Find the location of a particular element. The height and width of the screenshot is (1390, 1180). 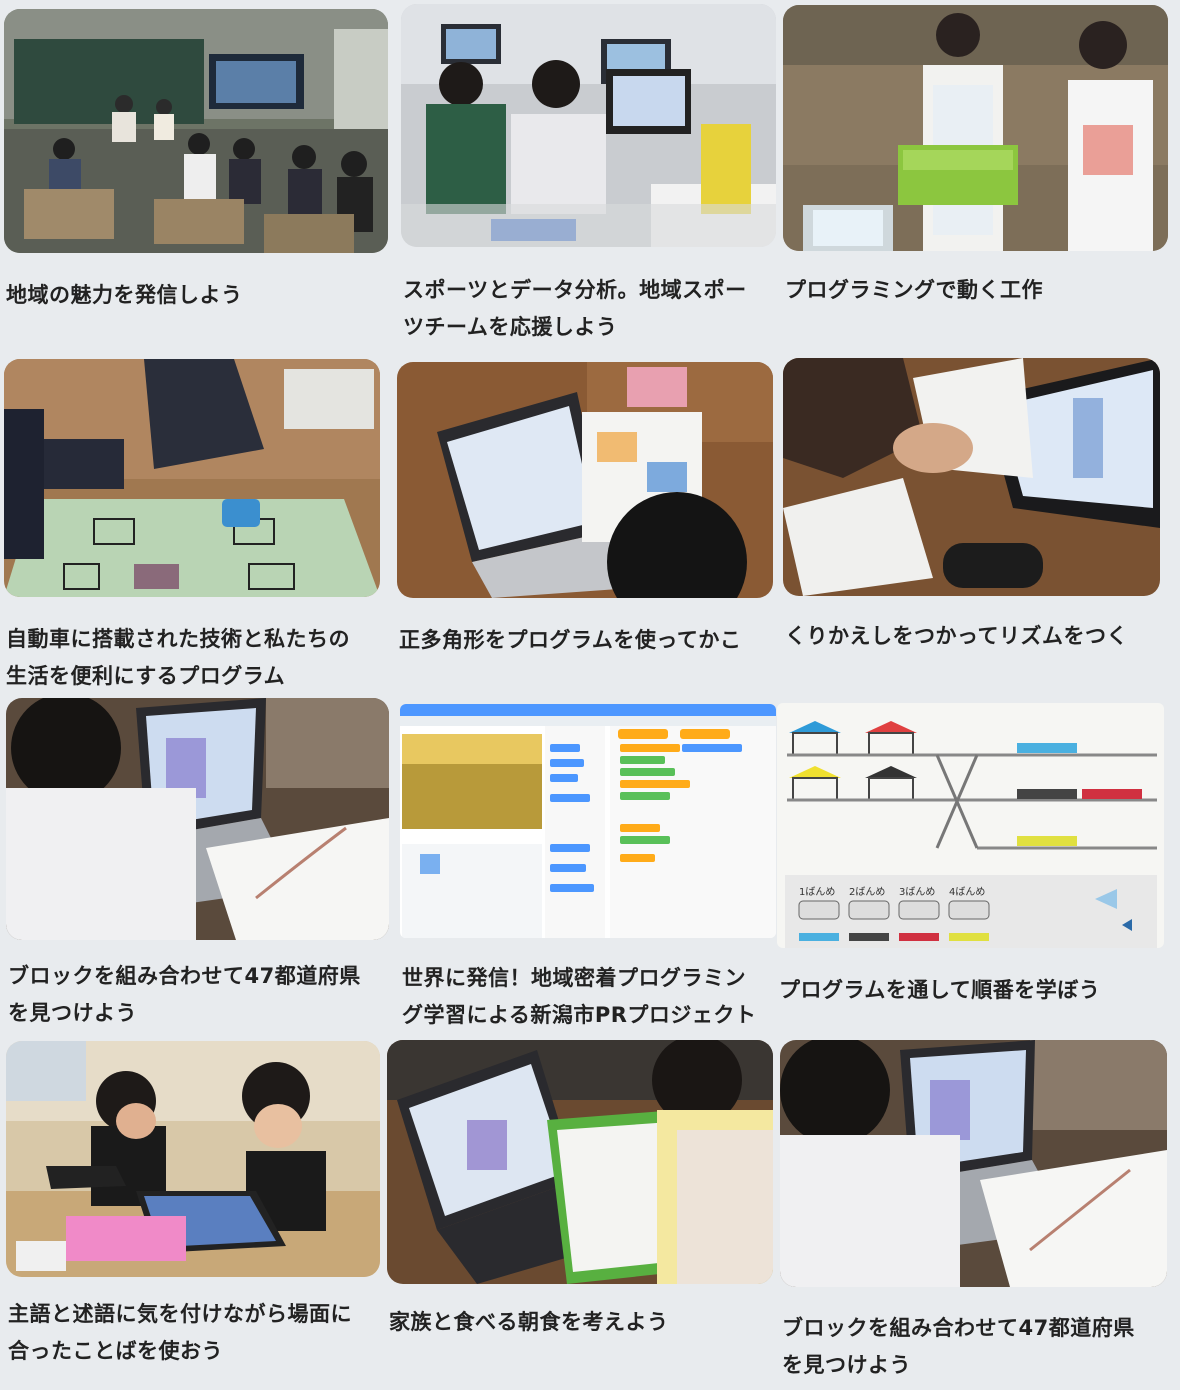

lesson-title: 主語と述語に気を付けながら場面に 合ったことばを使おう is located at coordinates (180, 1332).